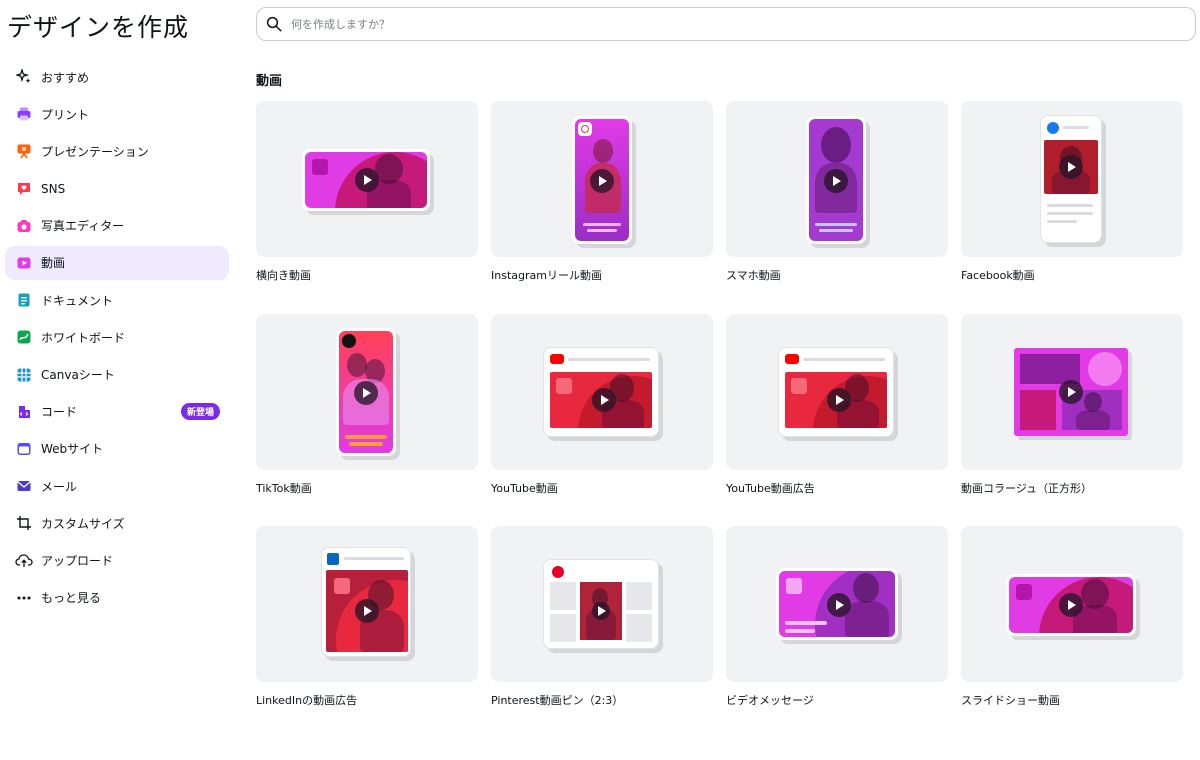 Image resolution: width=1200 pixels, height=760 pixels. Describe the element at coordinates (753, 275) in the screenshot. I see `card-label: スマホ動画` at that location.